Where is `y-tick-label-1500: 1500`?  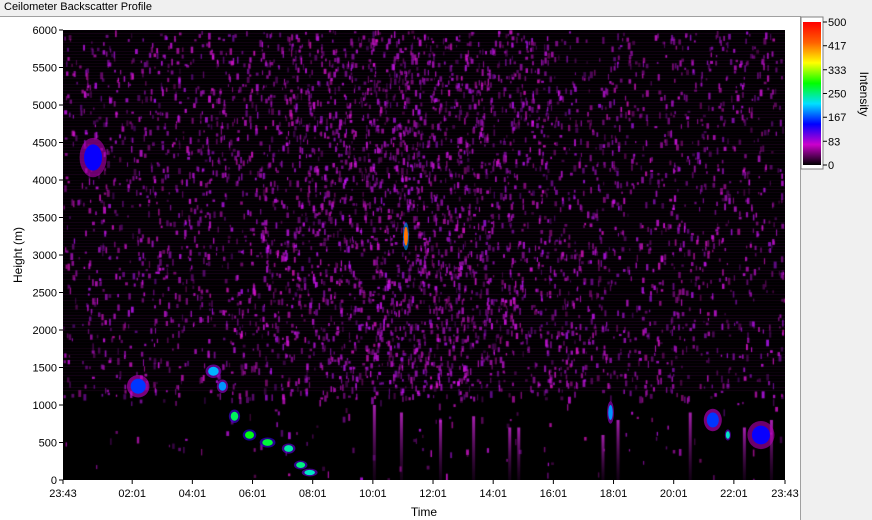 y-tick-label-1500: 1500 is located at coordinates (45, 369).